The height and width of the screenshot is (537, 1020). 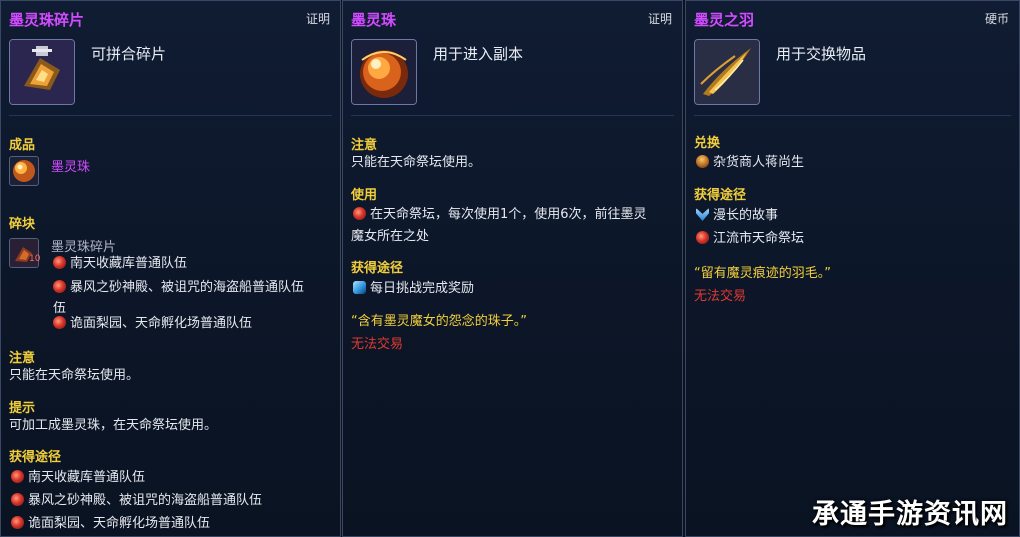 I want to click on quest-chevron-icon, so click(x=702, y=214).